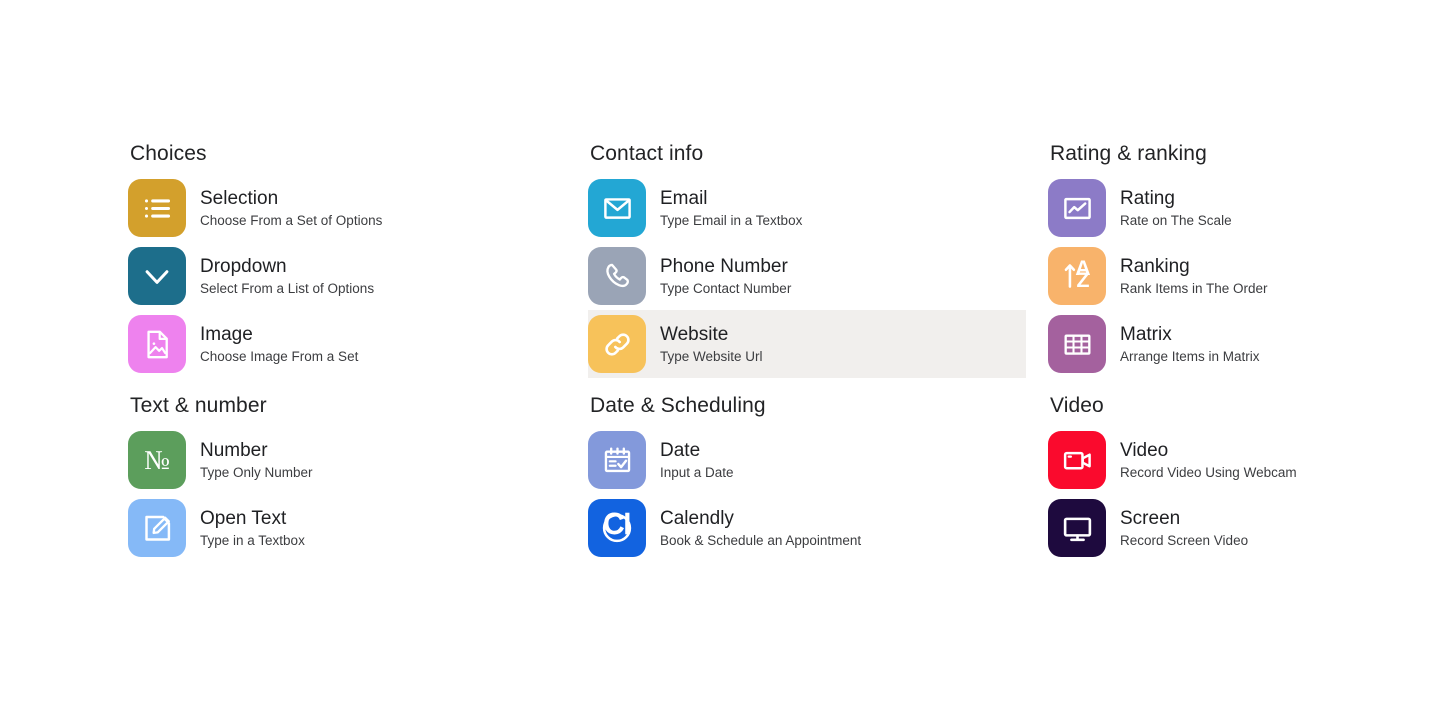 The height and width of the screenshot is (720, 1440). Describe the element at coordinates (347, 460) in the screenshot. I see `question-type-number: № Number Type Only Number` at that location.